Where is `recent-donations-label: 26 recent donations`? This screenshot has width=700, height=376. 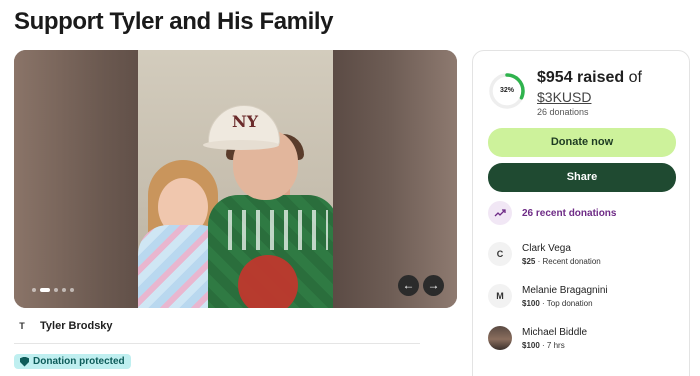 recent-donations-label: 26 recent donations is located at coordinates (569, 213).